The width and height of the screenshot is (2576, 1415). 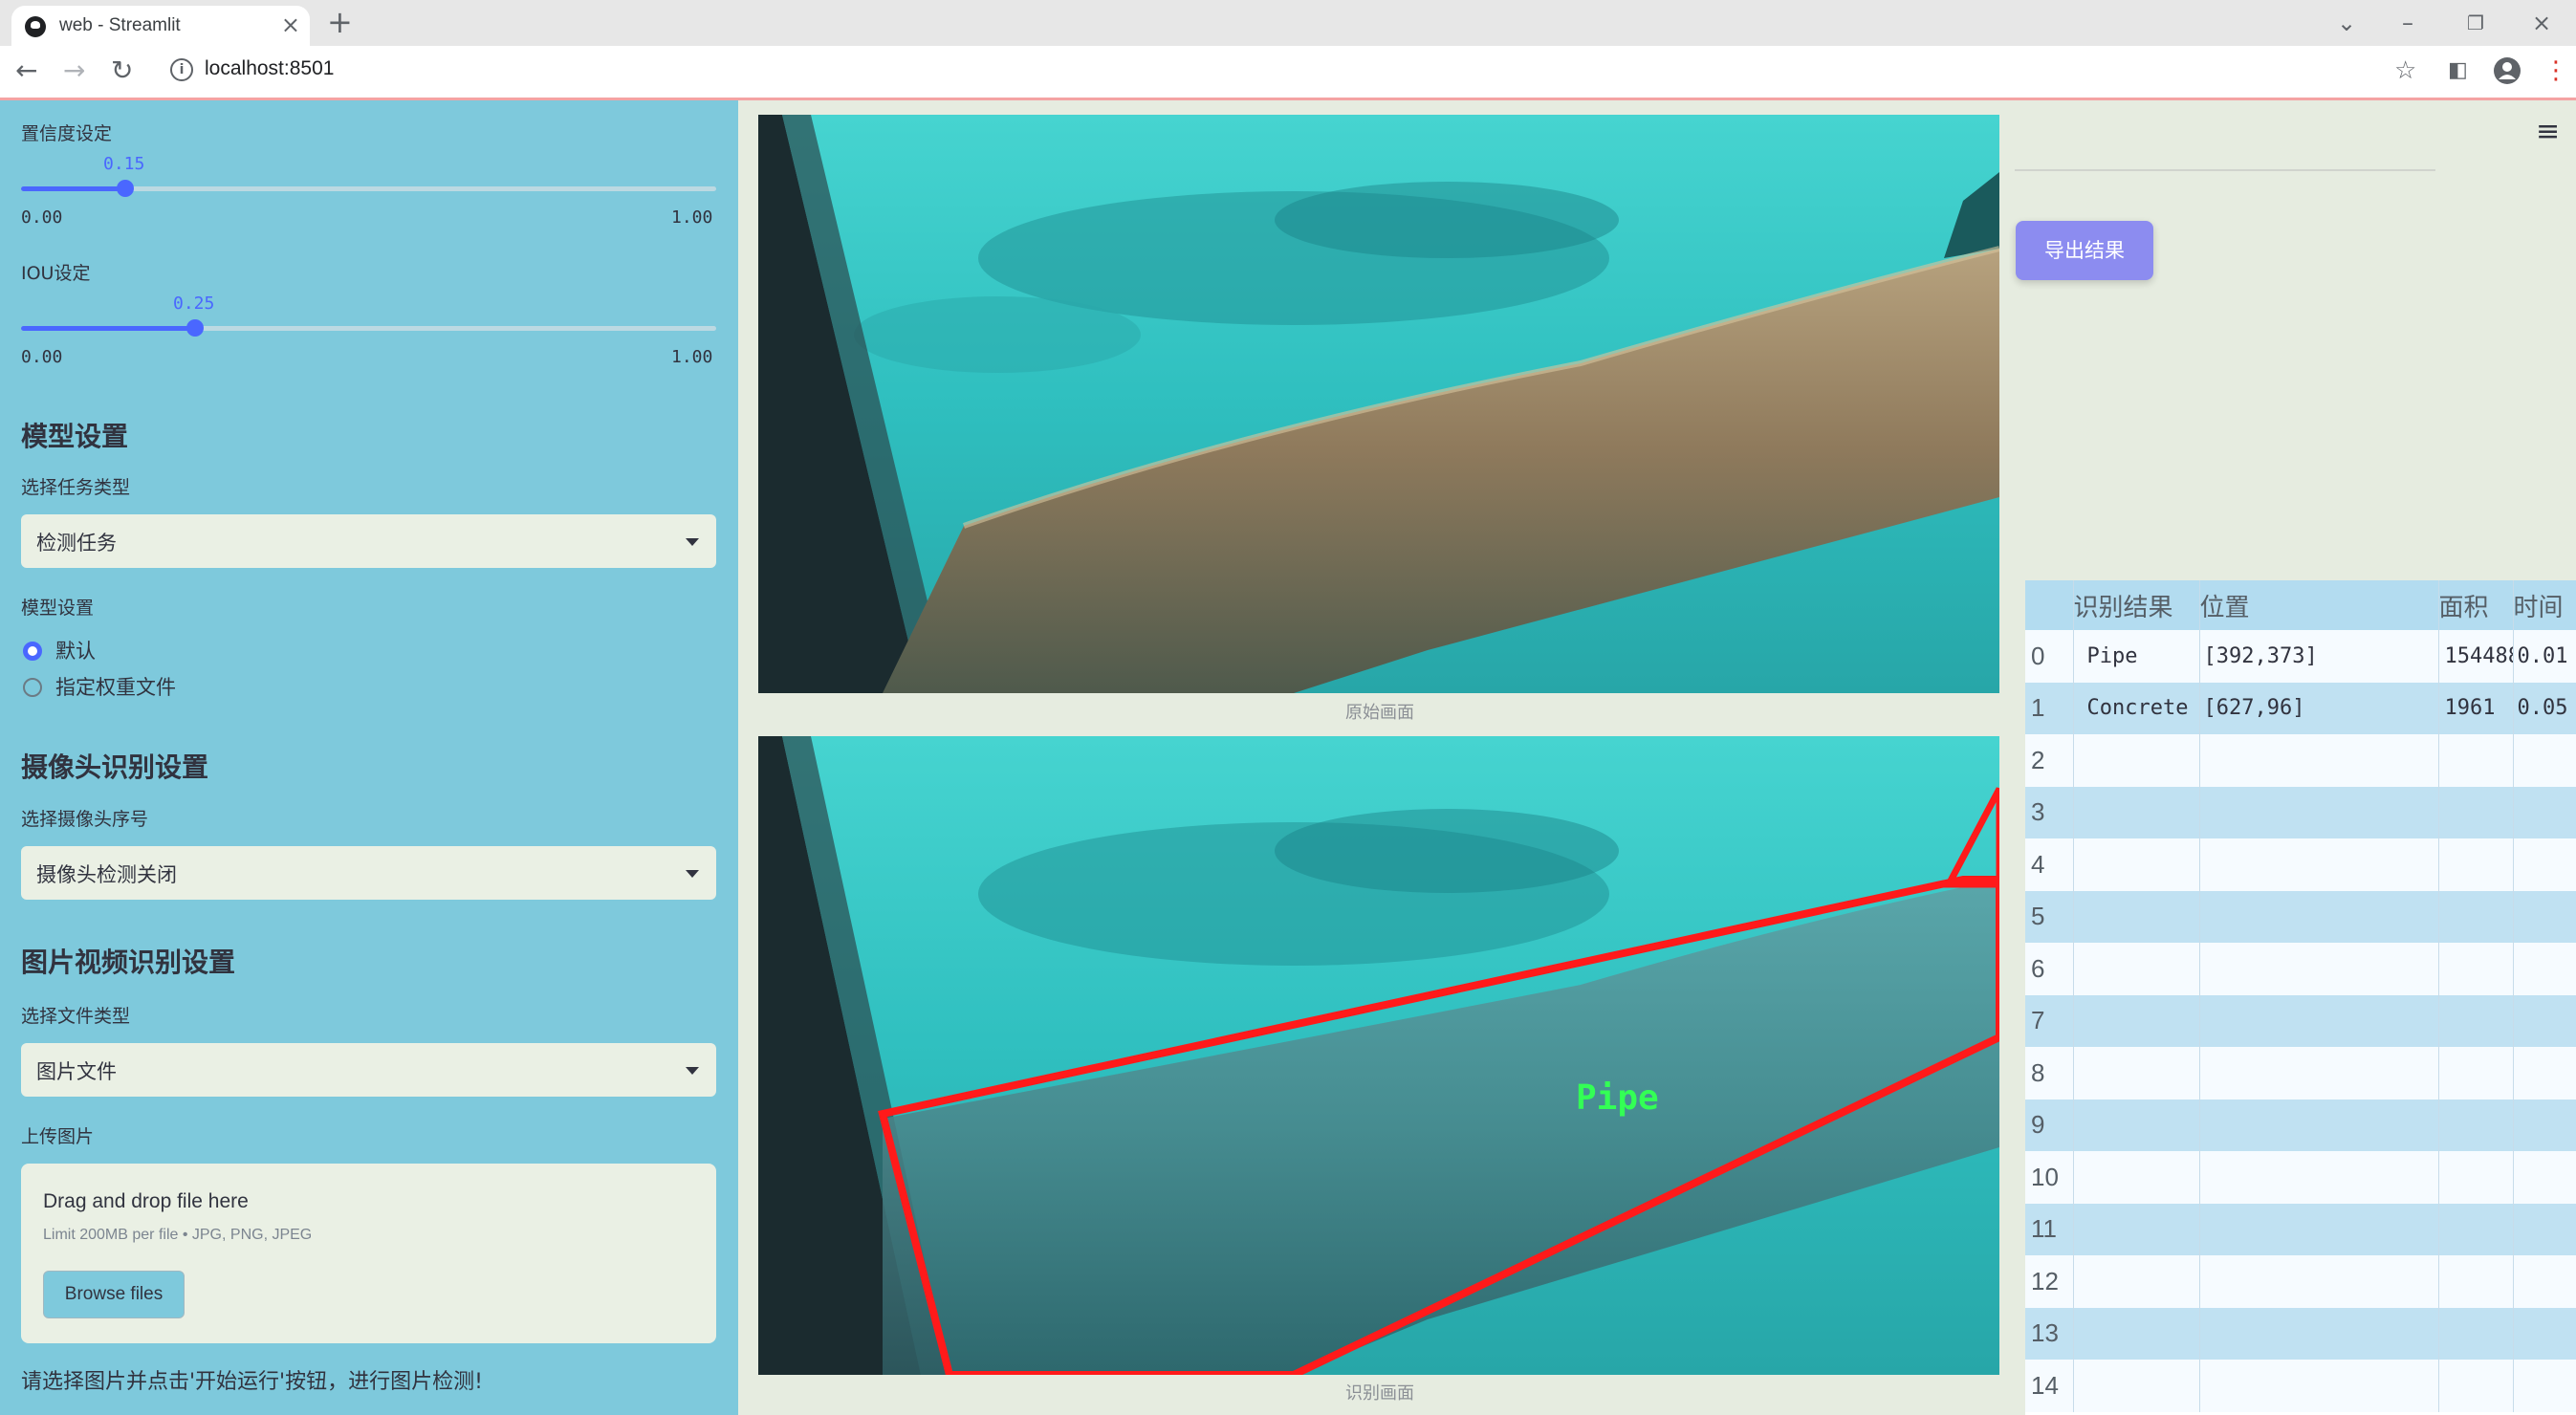 What do you see at coordinates (2548, 132) in the screenshot?
I see `hamburger-menu-icon: ≡` at bounding box center [2548, 132].